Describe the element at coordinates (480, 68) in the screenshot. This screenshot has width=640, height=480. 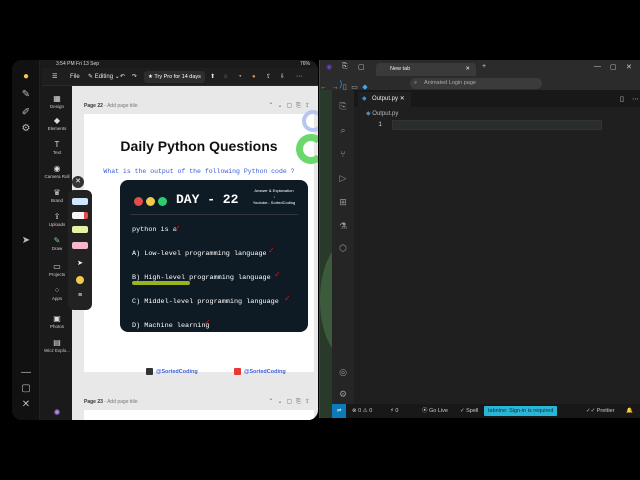
I see `browser-titlebar: ◉ ⎘ ▢ New tab ✕ + — ▢ ✕` at that location.